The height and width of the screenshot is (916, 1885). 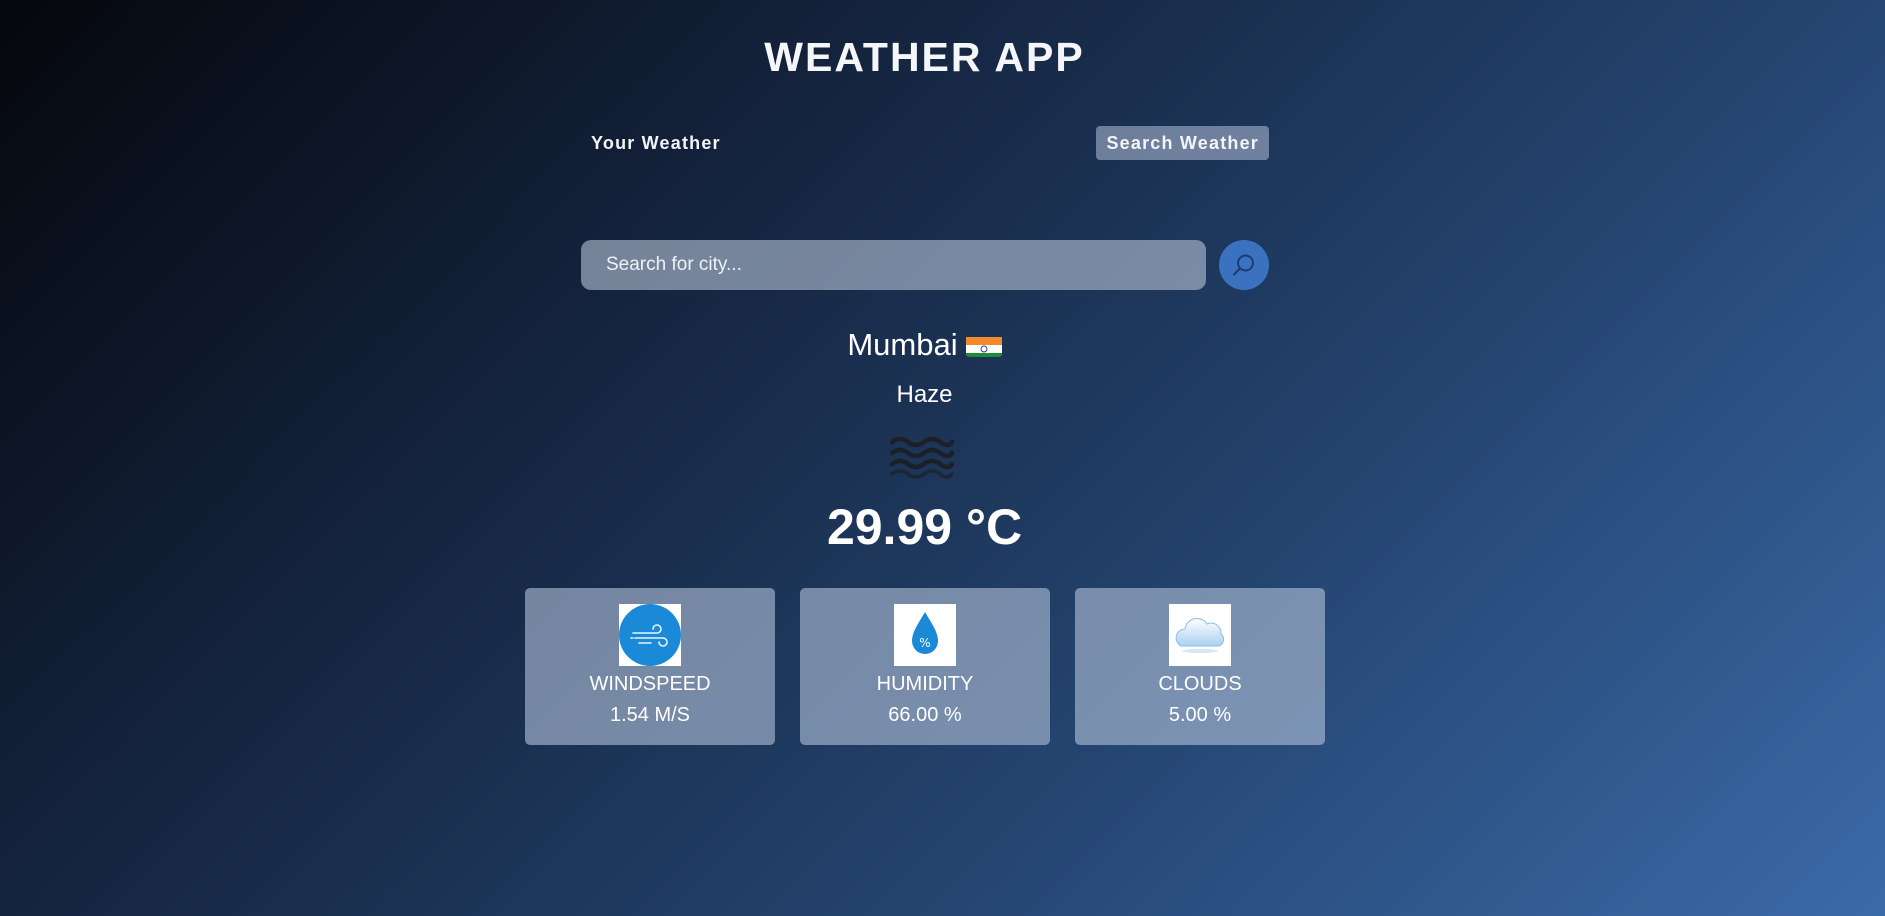 What do you see at coordinates (650, 635) in the screenshot?
I see `wind-icon` at bounding box center [650, 635].